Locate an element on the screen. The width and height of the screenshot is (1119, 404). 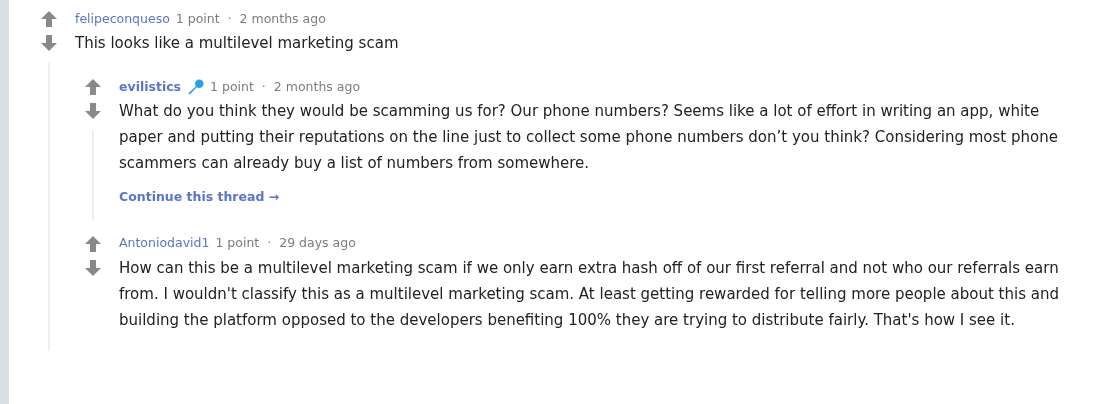
username-link: felipeconqueso is located at coordinates (122, 19).